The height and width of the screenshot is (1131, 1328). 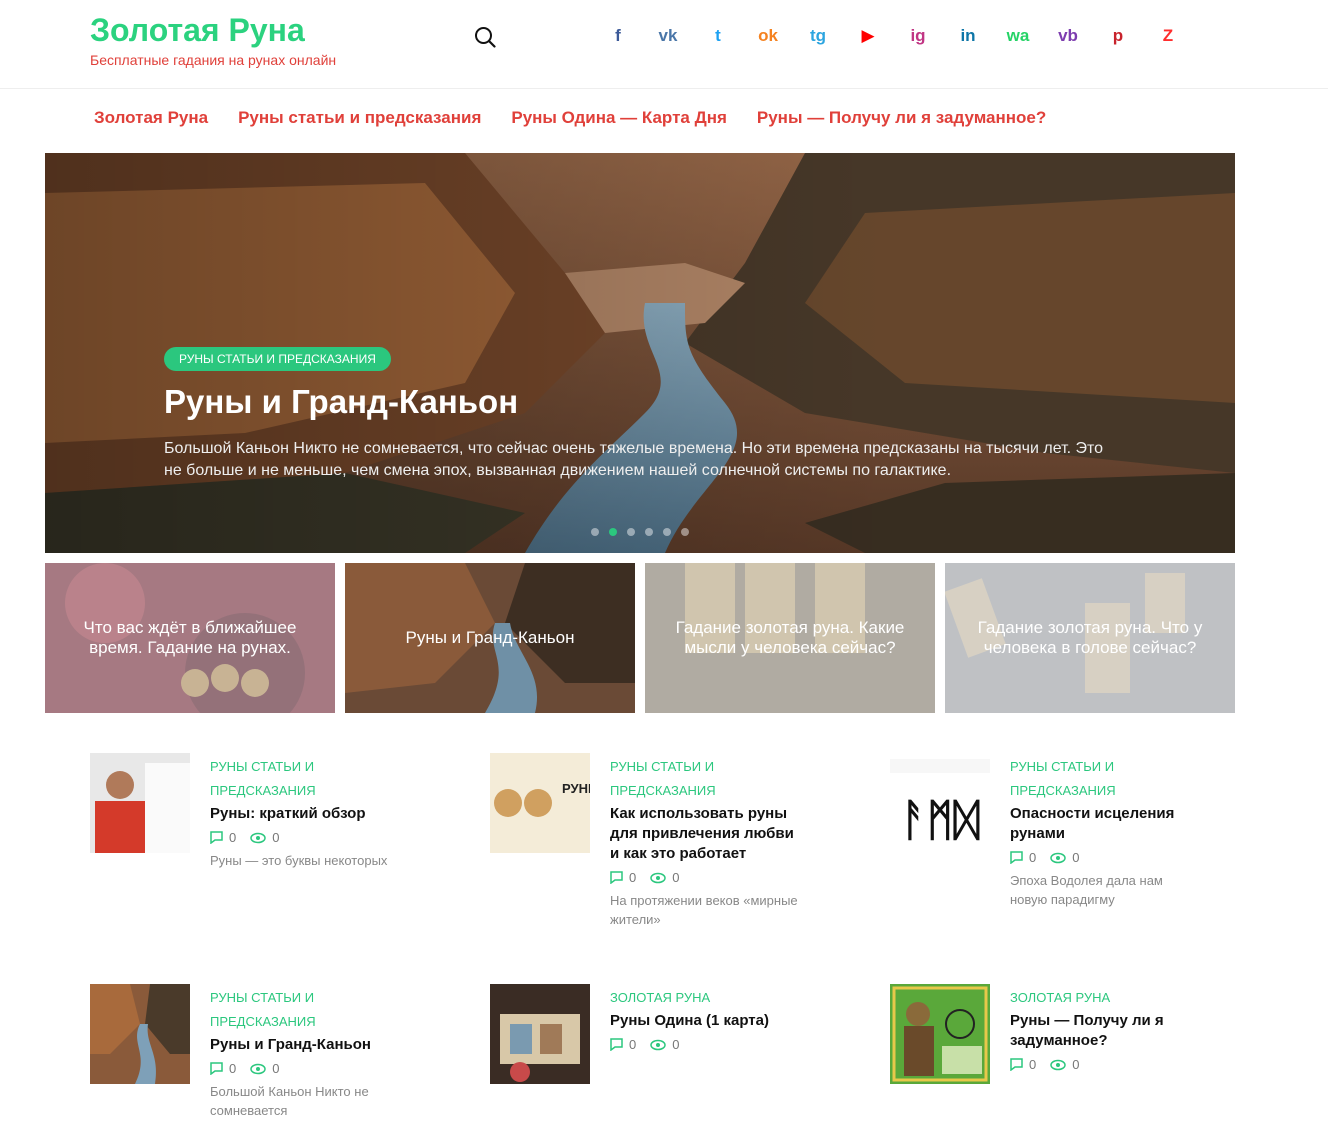 What do you see at coordinates (768, 36) in the screenshot?
I see `odnoklassniki-icon: ok` at bounding box center [768, 36].